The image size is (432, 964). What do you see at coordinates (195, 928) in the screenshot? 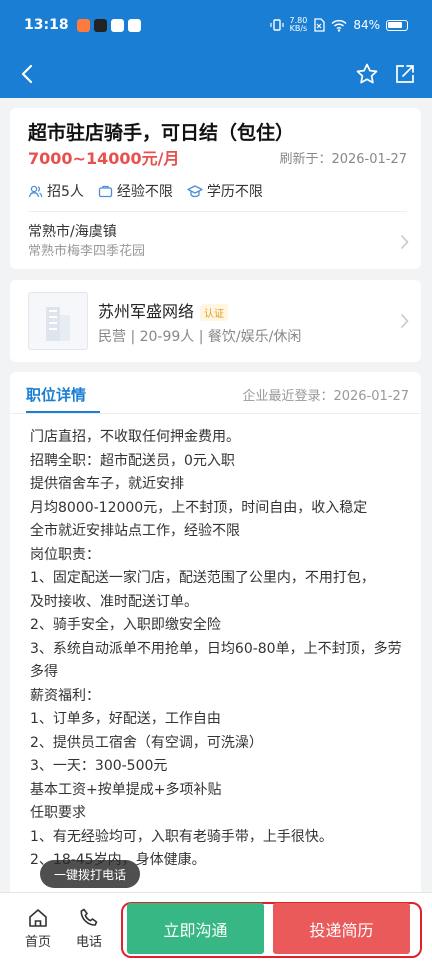
I see `chat-now-button: 立即沟通` at bounding box center [195, 928].